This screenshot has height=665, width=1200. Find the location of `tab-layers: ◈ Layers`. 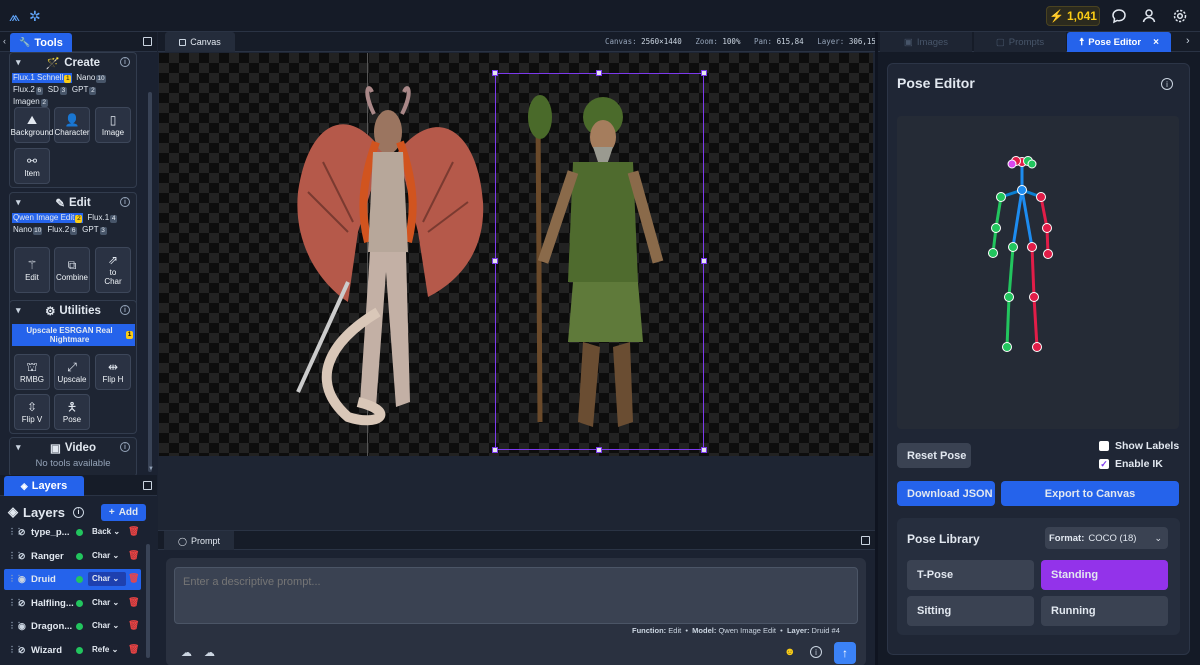

tab-layers: ◈ Layers is located at coordinates (44, 486).